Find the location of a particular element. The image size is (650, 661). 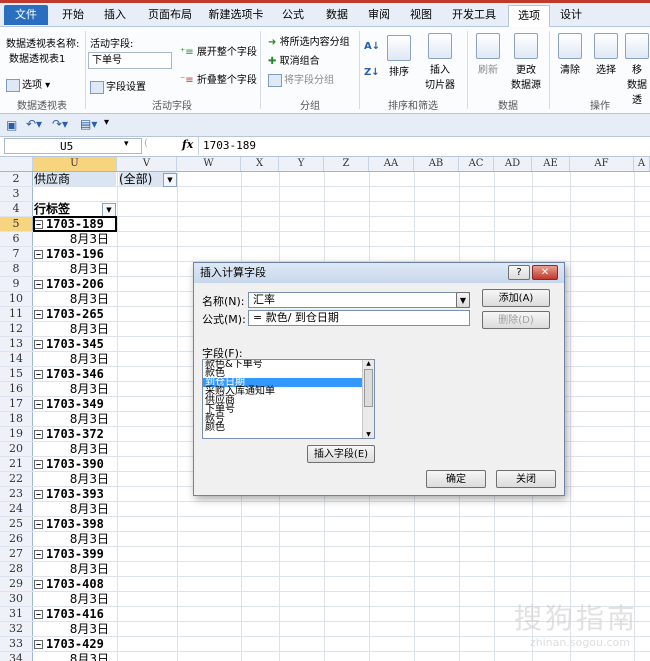

scroll-thumb is located at coordinates (368, 388).